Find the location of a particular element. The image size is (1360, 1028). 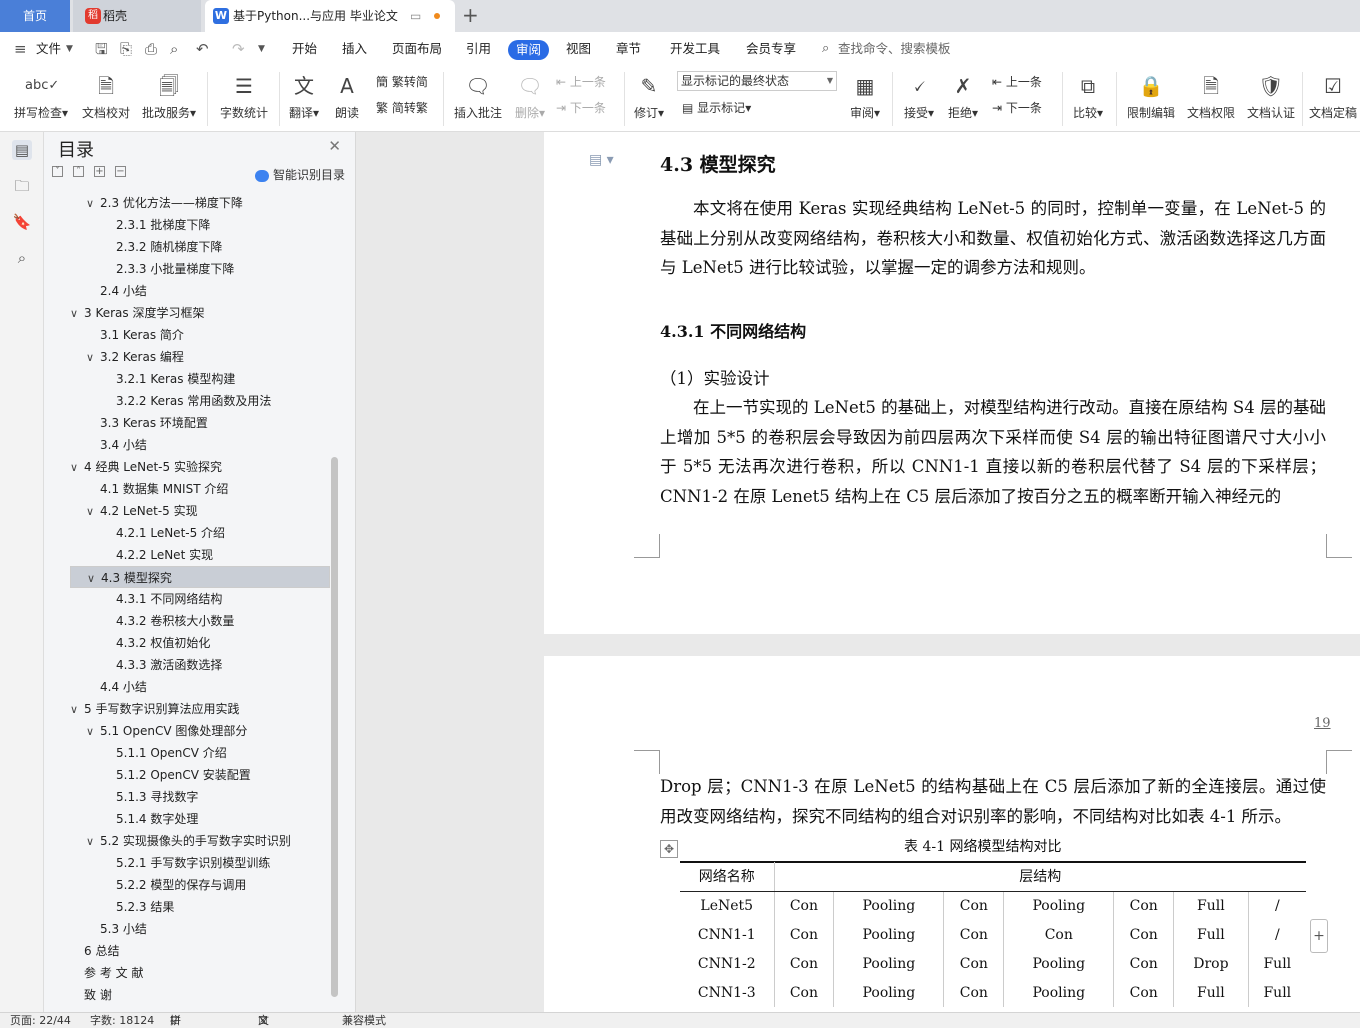

prev-change-button: ⇤ 上一条 is located at coordinates (1017, 82).